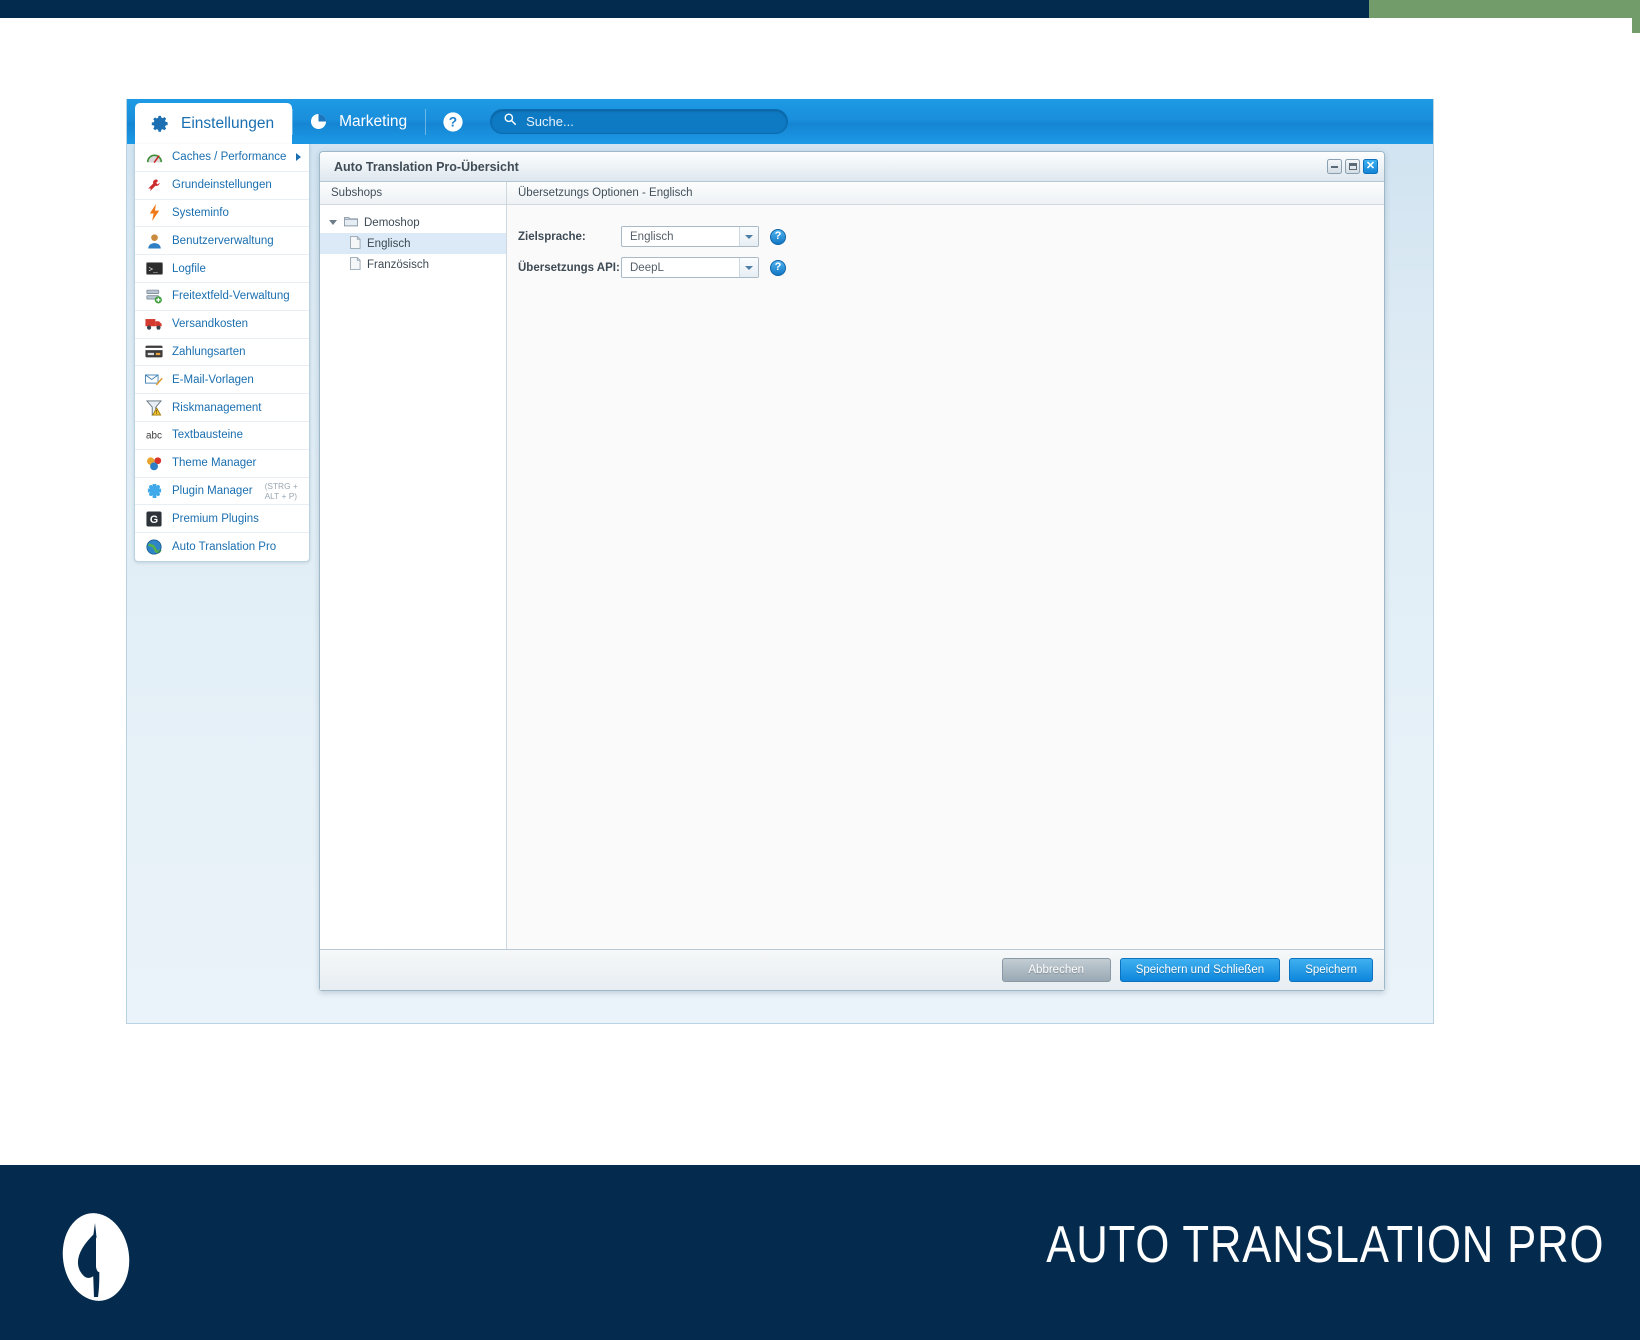 The width and height of the screenshot is (1640, 1340). What do you see at coordinates (154, 185) in the screenshot?
I see `wrench-icon` at bounding box center [154, 185].